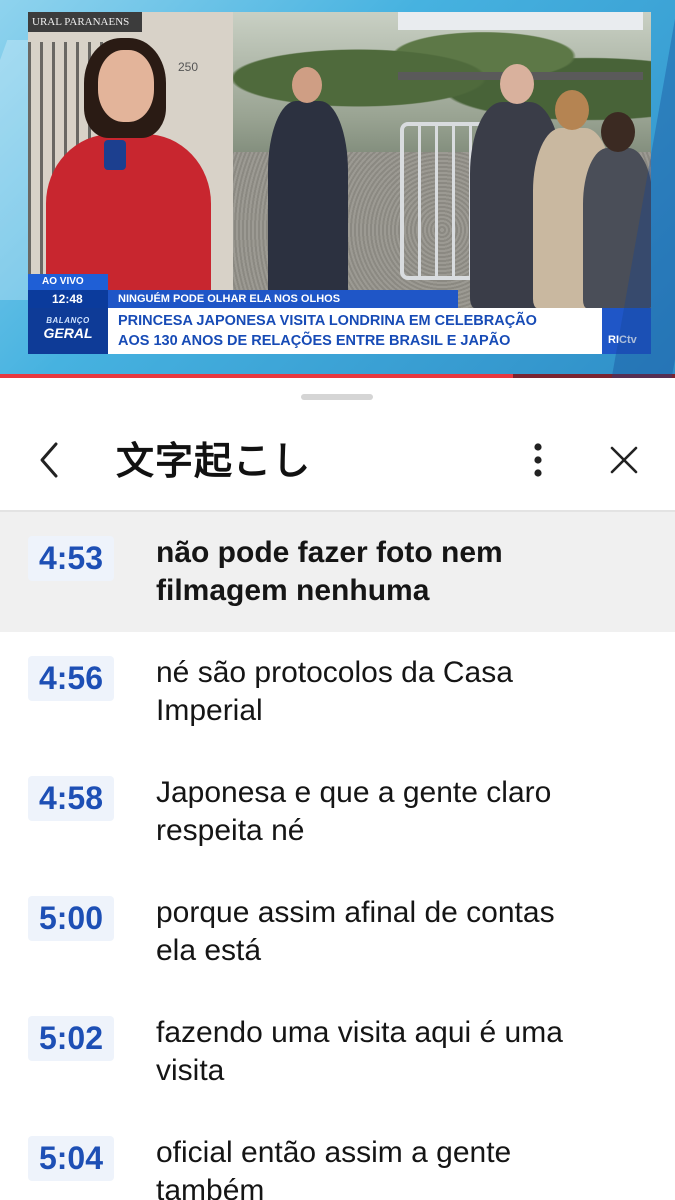 The width and height of the screenshot is (675, 1200). Describe the element at coordinates (403, 692) in the screenshot. I see `transcript-text: né são protocolos da Casa Imperial` at that location.